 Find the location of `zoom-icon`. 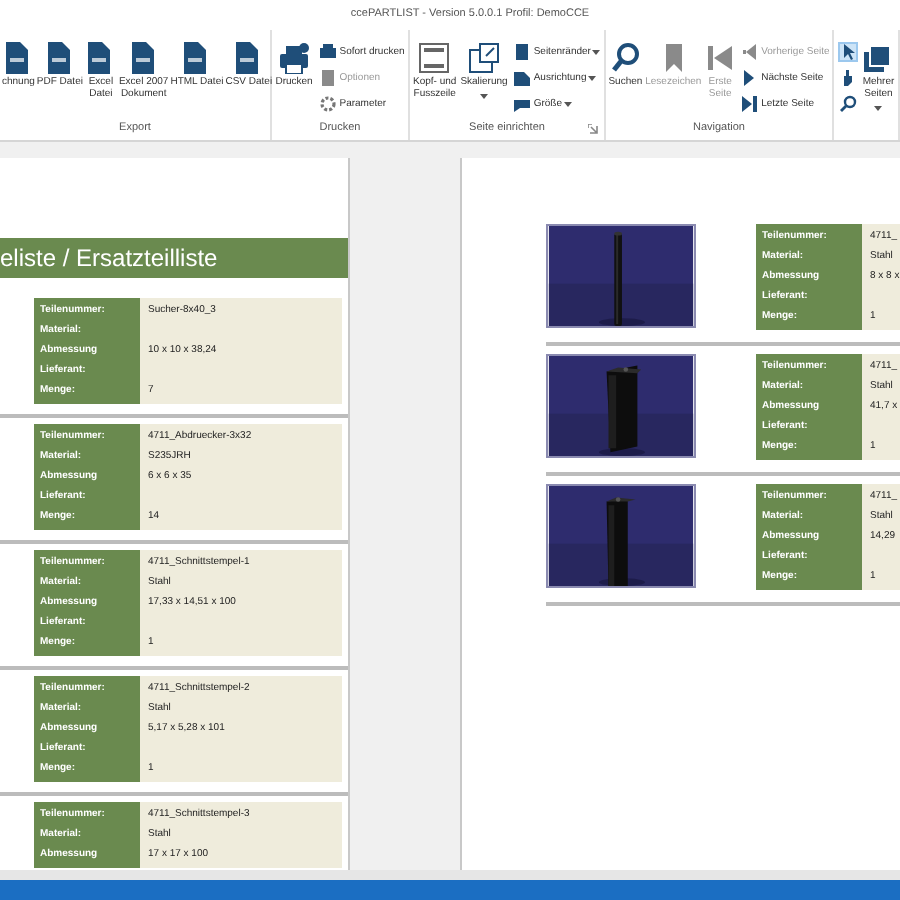

zoom-icon is located at coordinates (847, 104).